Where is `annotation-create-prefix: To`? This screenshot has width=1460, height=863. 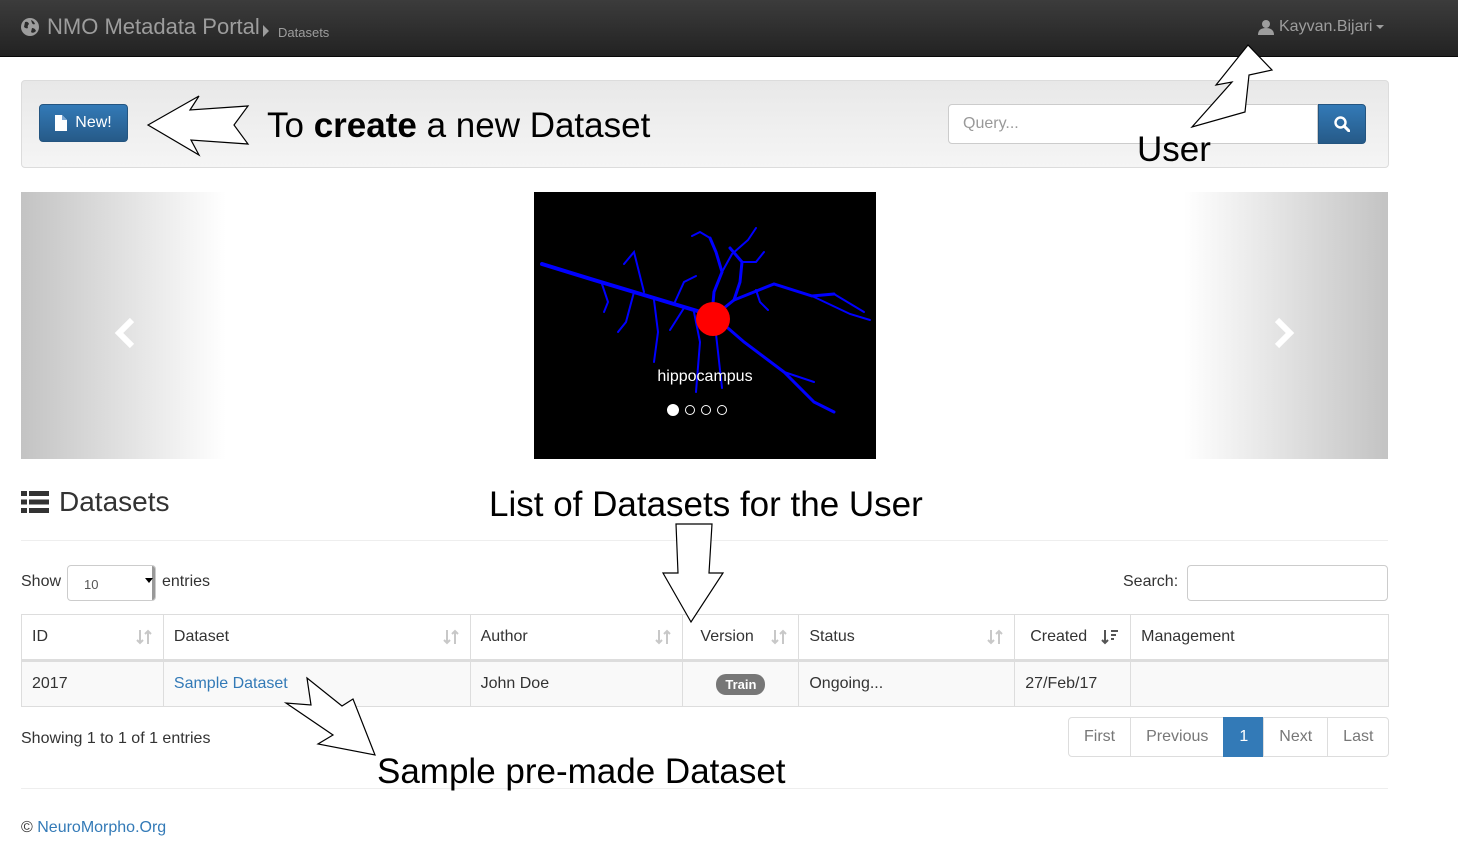
annotation-create-prefix: To is located at coordinates (290, 125).